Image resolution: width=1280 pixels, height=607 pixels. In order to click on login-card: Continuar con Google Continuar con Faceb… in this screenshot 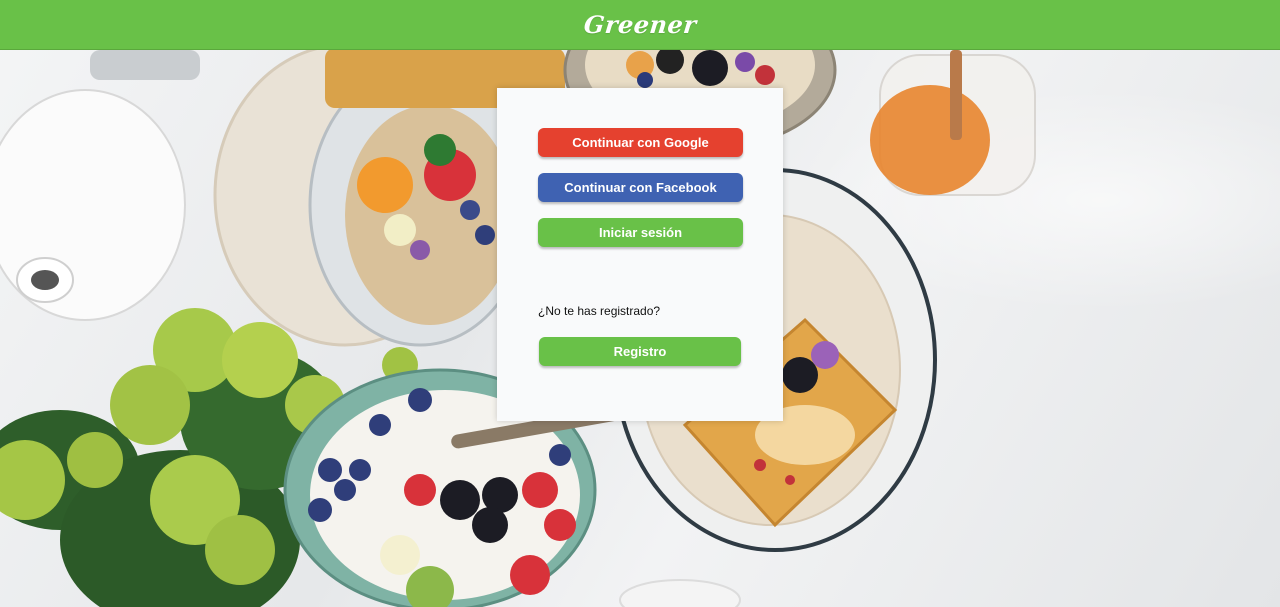, I will do `click(640, 254)`.